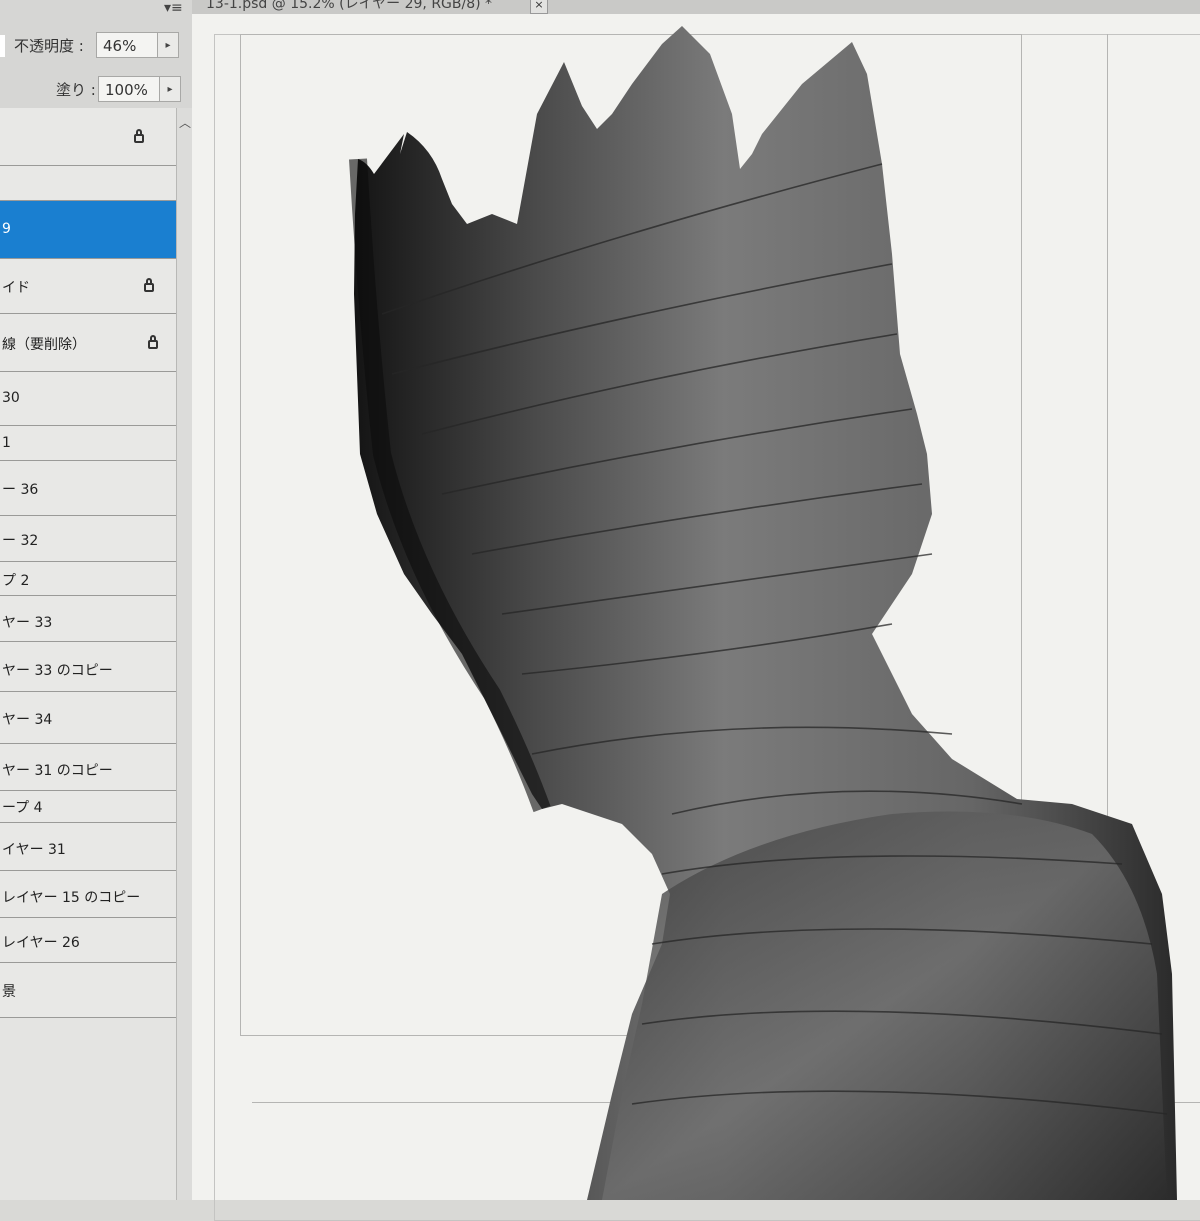  What do you see at coordinates (2, 46) in the screenshot?
I see `panel-edge-marker` at bounding box center [2, 46].